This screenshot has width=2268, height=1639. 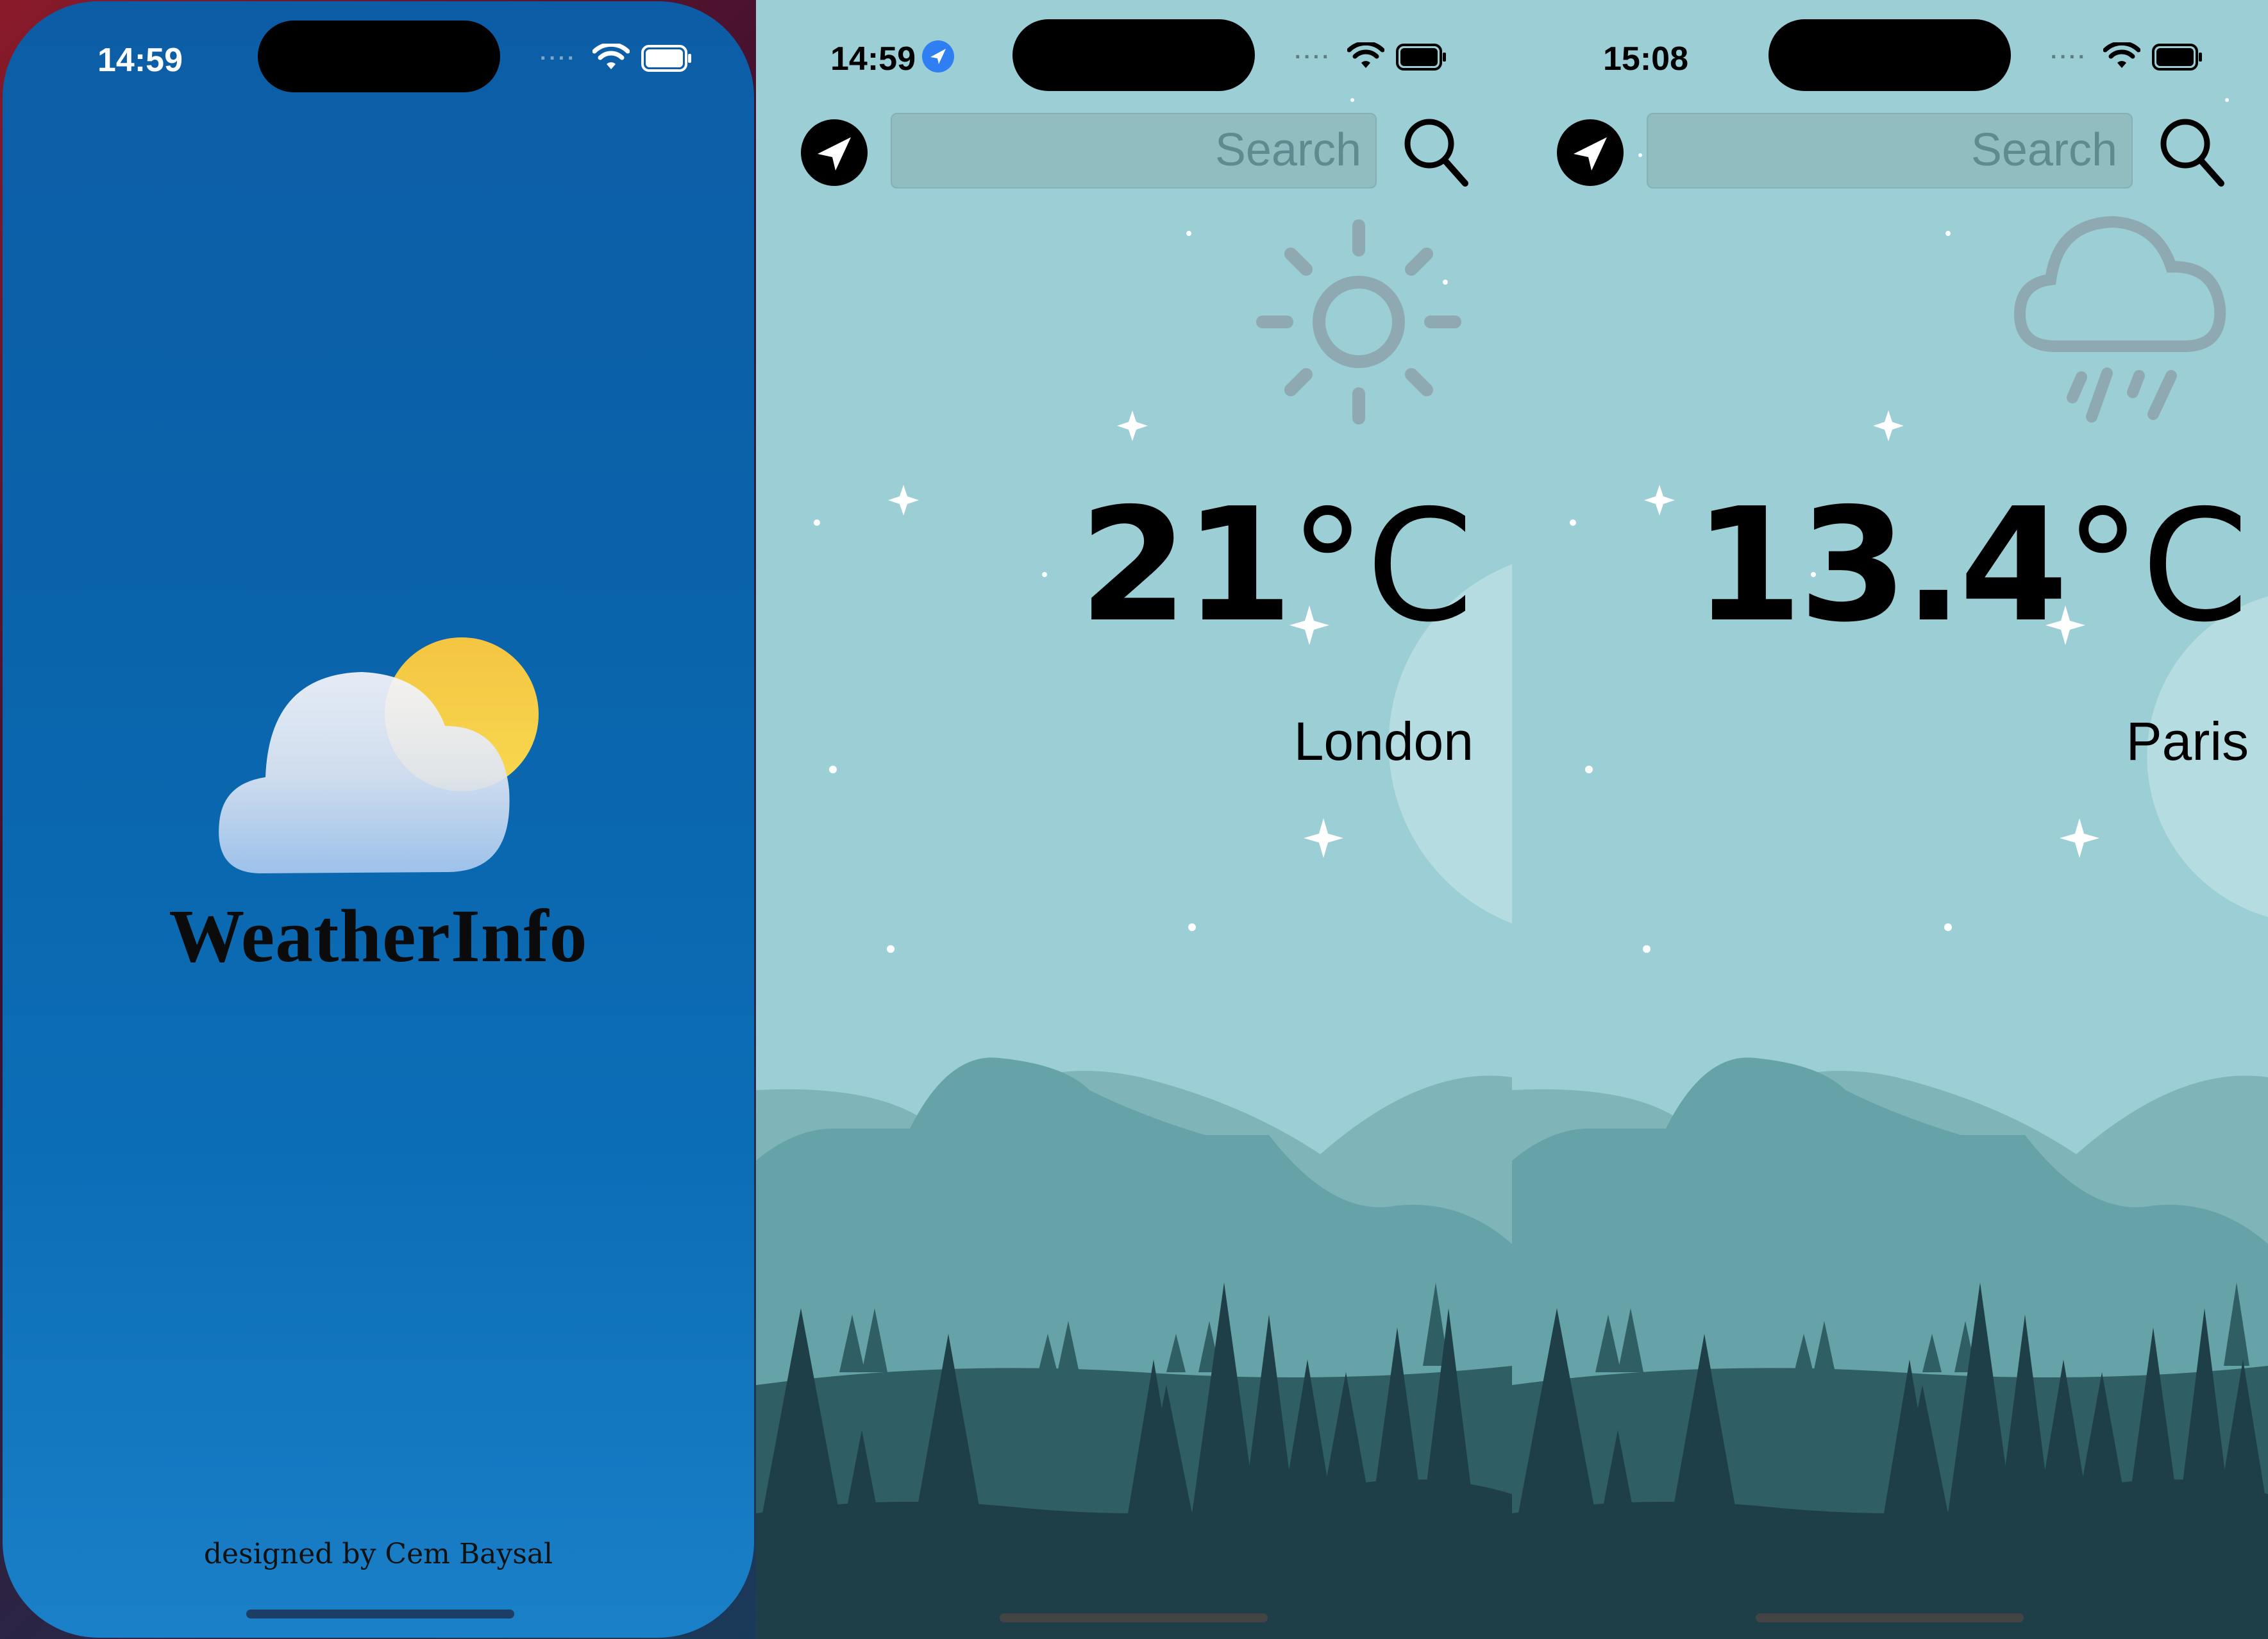 I want to click on temperature-display: 21°C, so click(x=1276, y=565).